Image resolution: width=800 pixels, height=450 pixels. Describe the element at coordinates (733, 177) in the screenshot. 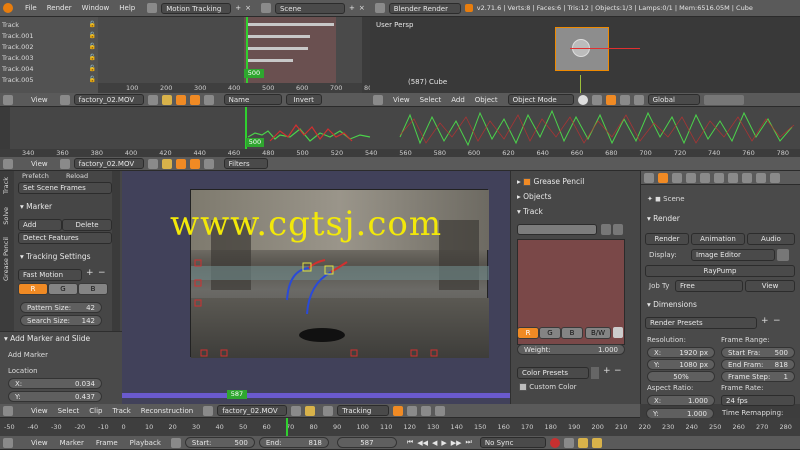

I see `constraints-tab-icon` at that location.